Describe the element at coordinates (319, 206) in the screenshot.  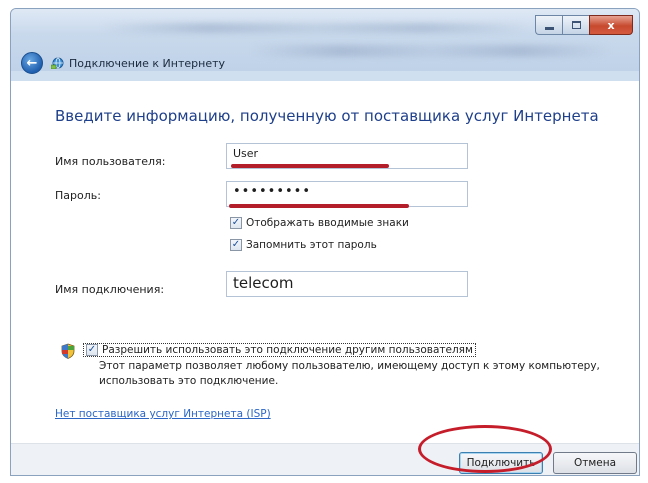
I see `password-underline-annotation` at that location.